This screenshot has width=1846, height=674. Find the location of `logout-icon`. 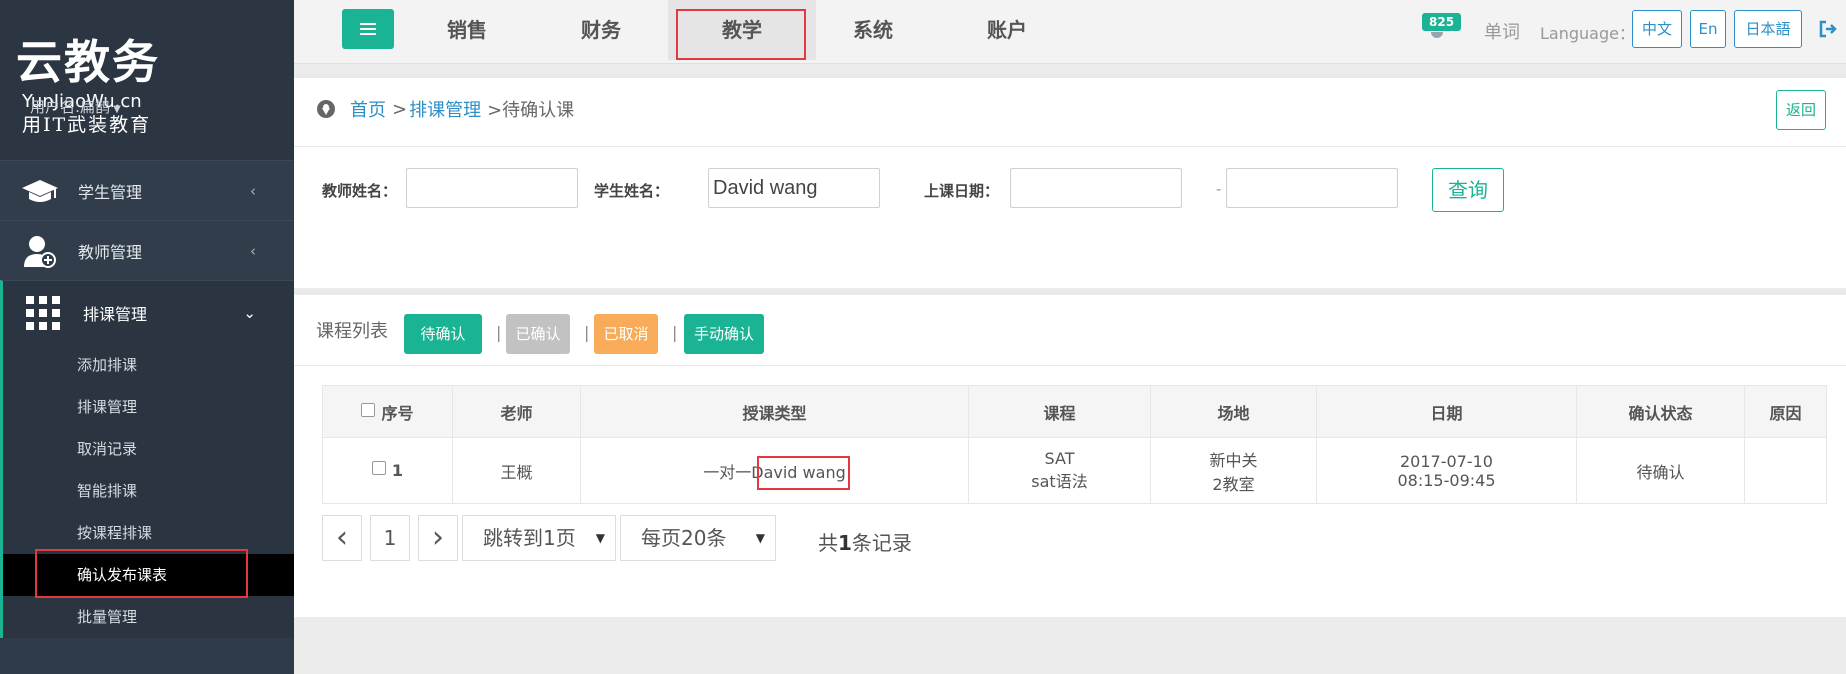

logout-icon is located at coordinates (1828, 29).